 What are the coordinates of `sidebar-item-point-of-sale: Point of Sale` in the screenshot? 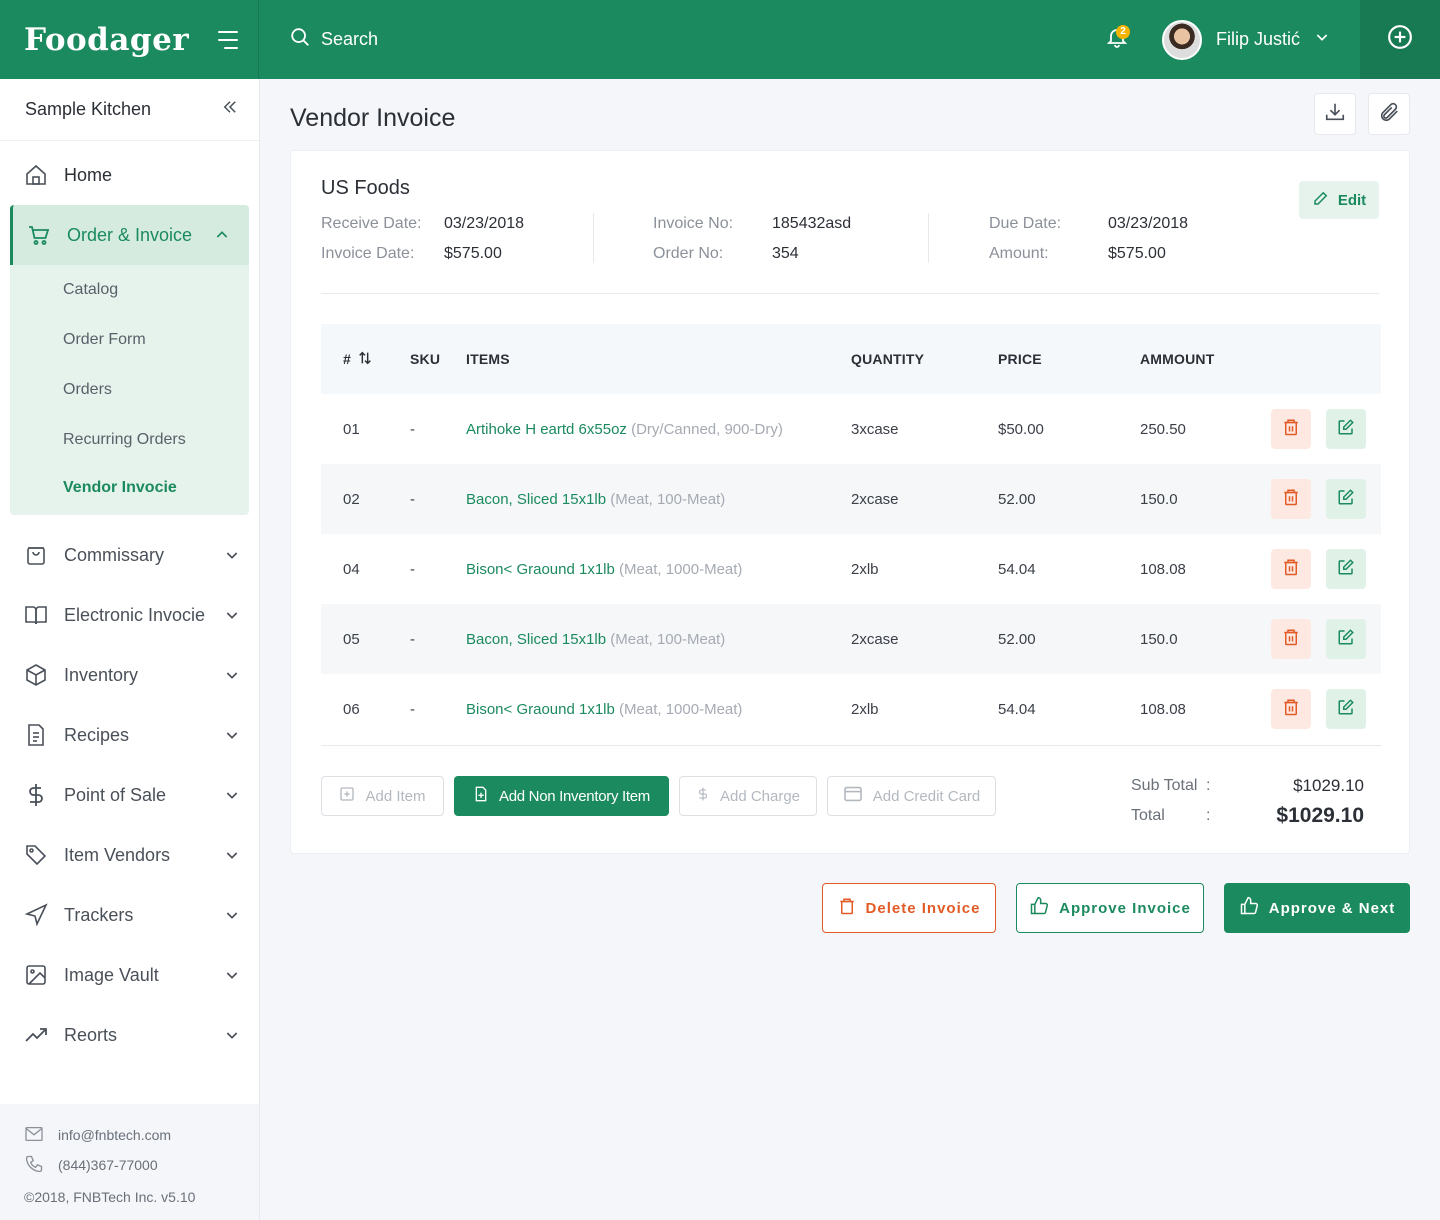 It's located at (129, 795).